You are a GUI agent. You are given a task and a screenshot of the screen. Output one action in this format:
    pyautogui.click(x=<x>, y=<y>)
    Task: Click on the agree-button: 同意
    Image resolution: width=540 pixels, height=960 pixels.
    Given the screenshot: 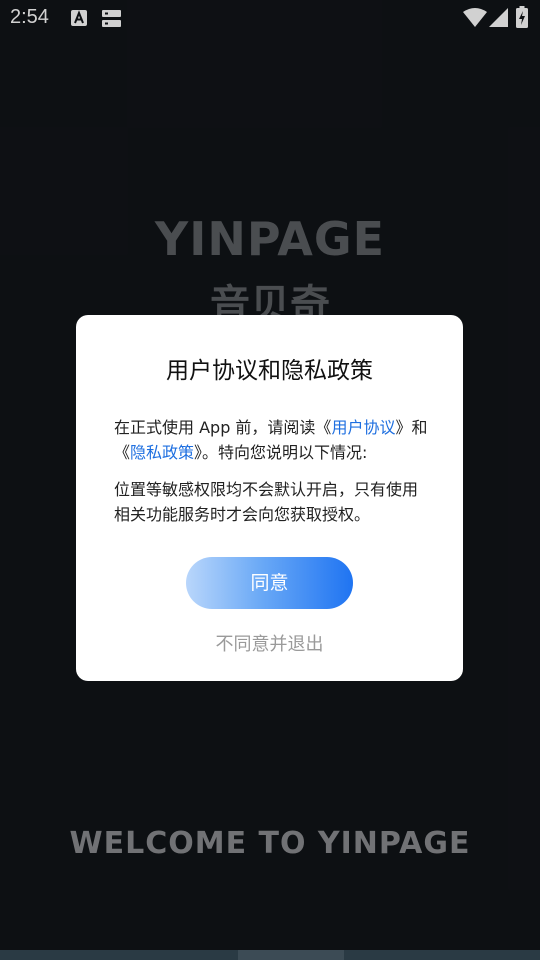 What is the action you would take?
    pyautogui.click(x=269, y=583)
    